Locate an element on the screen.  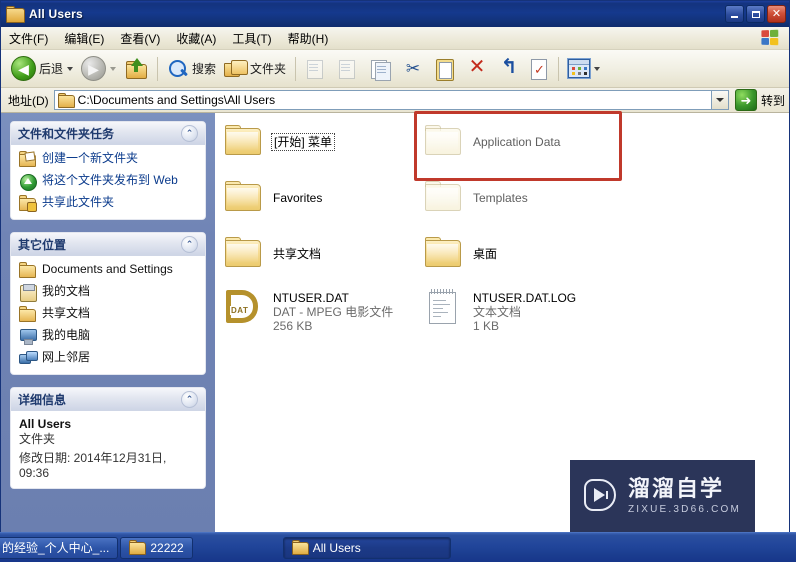
list-item: Application Data is located at coordinates (491, 141).